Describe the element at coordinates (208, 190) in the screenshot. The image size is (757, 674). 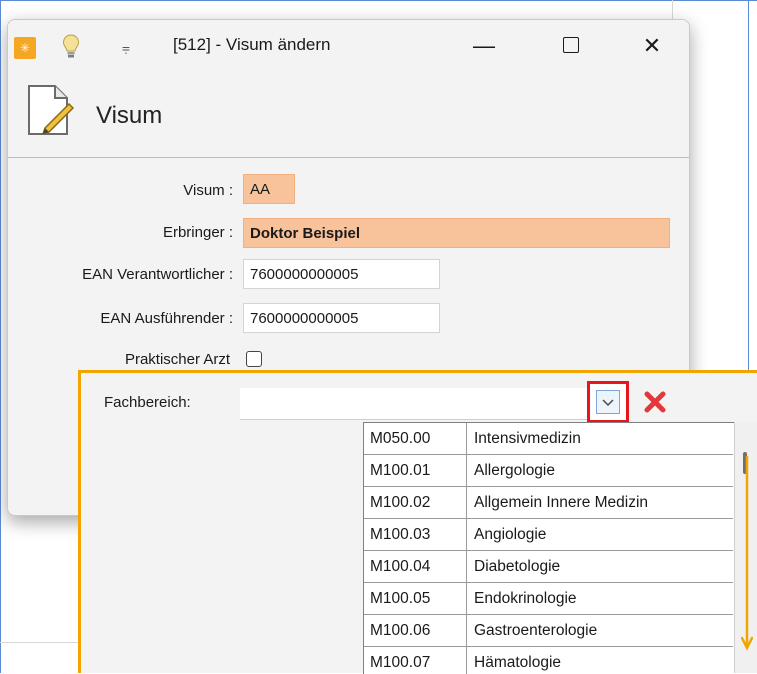
I see `visum-label: Visum :` at that location.